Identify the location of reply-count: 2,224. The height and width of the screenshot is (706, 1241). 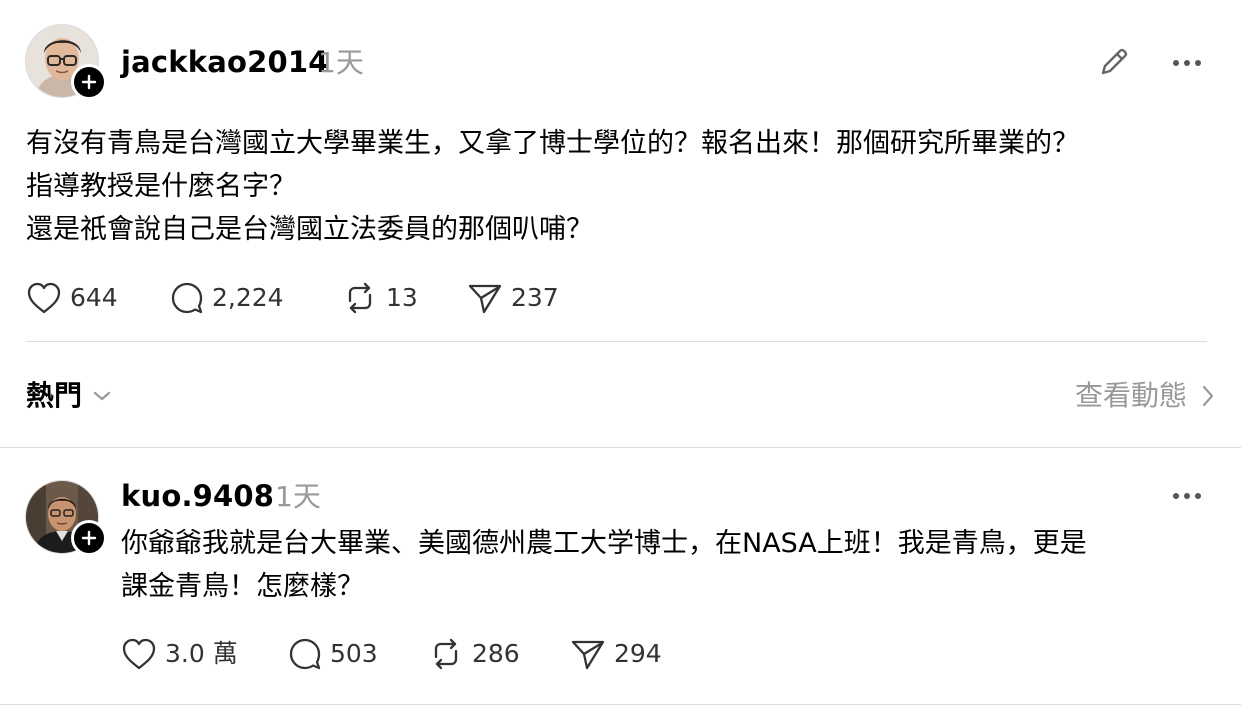
(248, 297).